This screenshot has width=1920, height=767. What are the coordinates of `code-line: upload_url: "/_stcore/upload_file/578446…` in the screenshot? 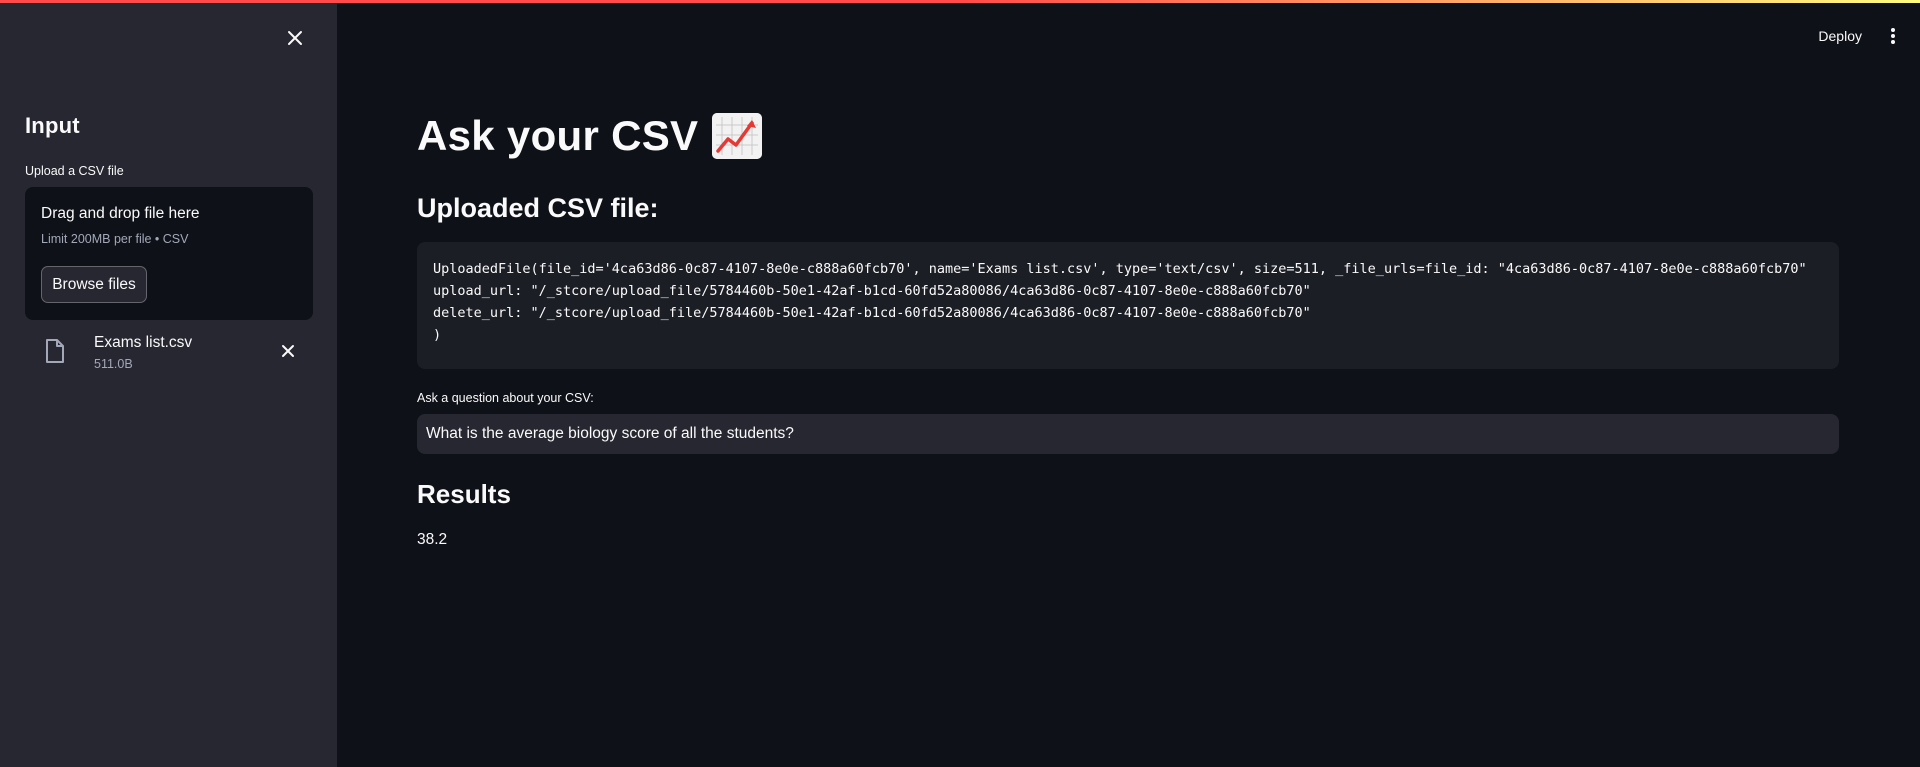 It's located at (872, 291).